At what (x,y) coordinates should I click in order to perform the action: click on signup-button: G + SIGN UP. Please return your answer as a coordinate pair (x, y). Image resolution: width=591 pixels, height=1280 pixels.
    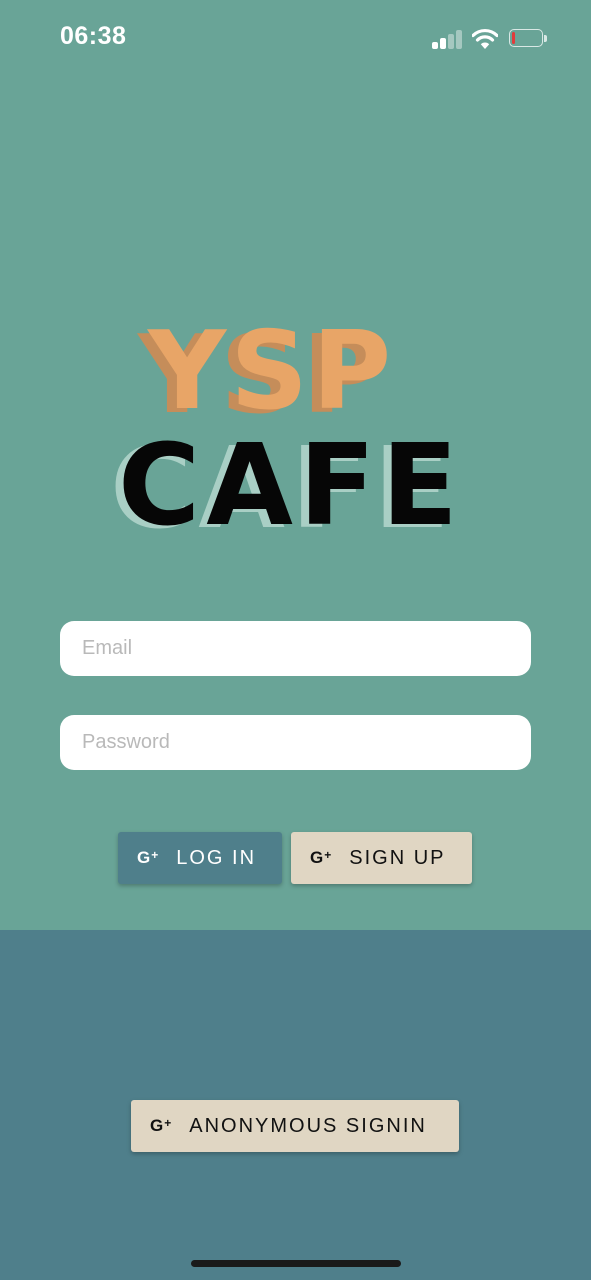
    Looking at the image, I should click on (381, 858).